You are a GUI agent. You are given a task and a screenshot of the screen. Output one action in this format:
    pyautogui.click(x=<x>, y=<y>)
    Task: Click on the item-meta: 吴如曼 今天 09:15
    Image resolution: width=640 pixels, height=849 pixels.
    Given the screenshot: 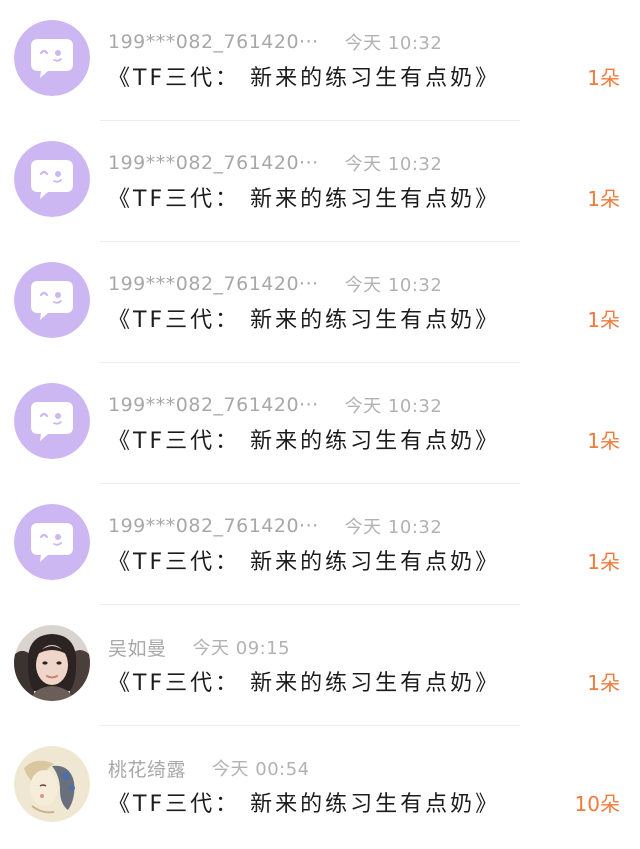 What is the action you would take?
    pyautogui.click(x=199, y=647)
    